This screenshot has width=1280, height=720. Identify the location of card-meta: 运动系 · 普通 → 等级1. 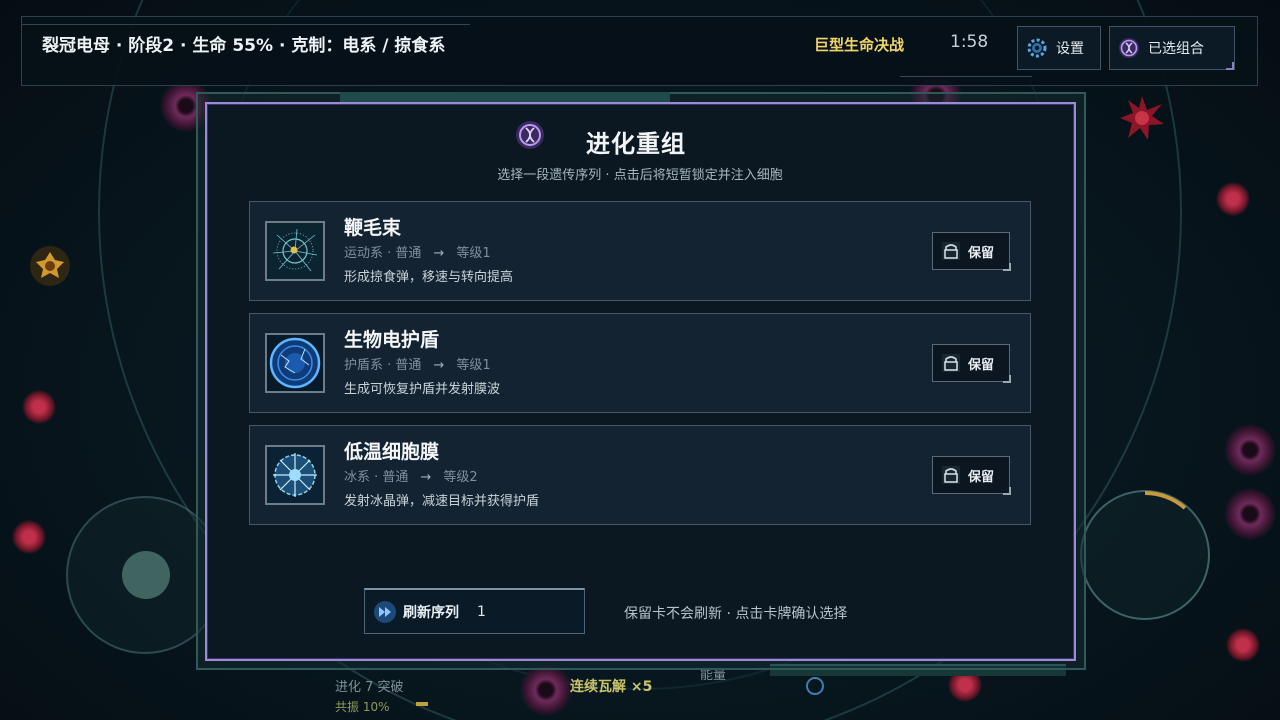
(417, 251).